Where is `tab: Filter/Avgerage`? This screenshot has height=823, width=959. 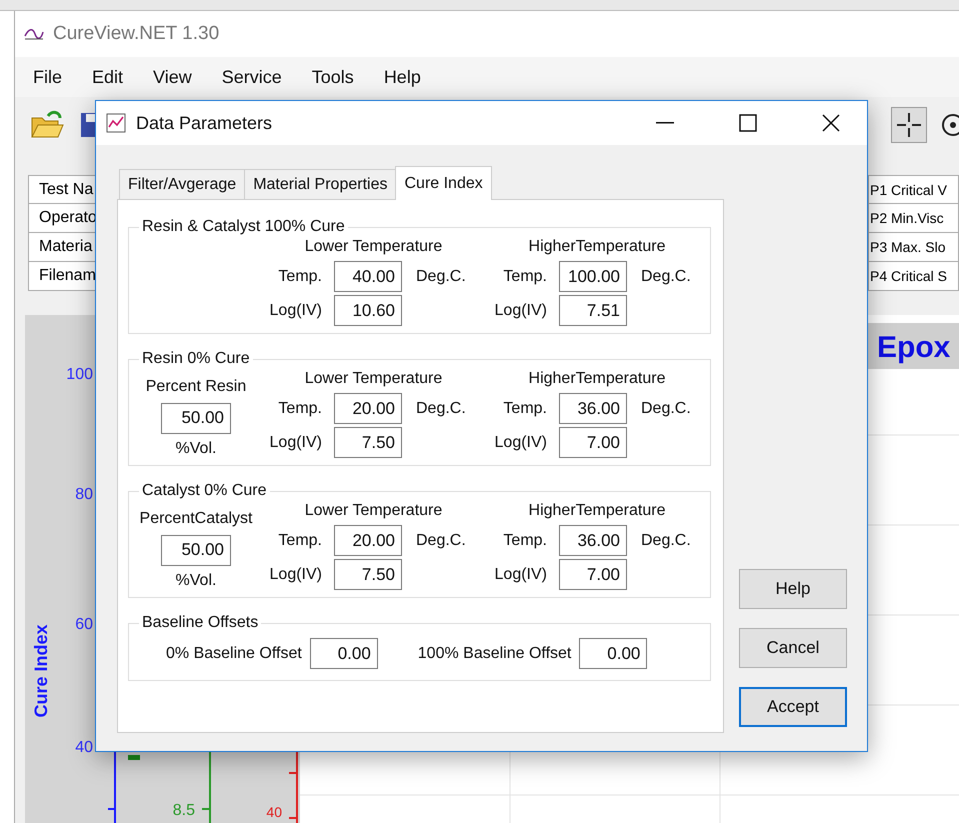 tab: Filter/Avgerage is located at coordinates (182, 184).